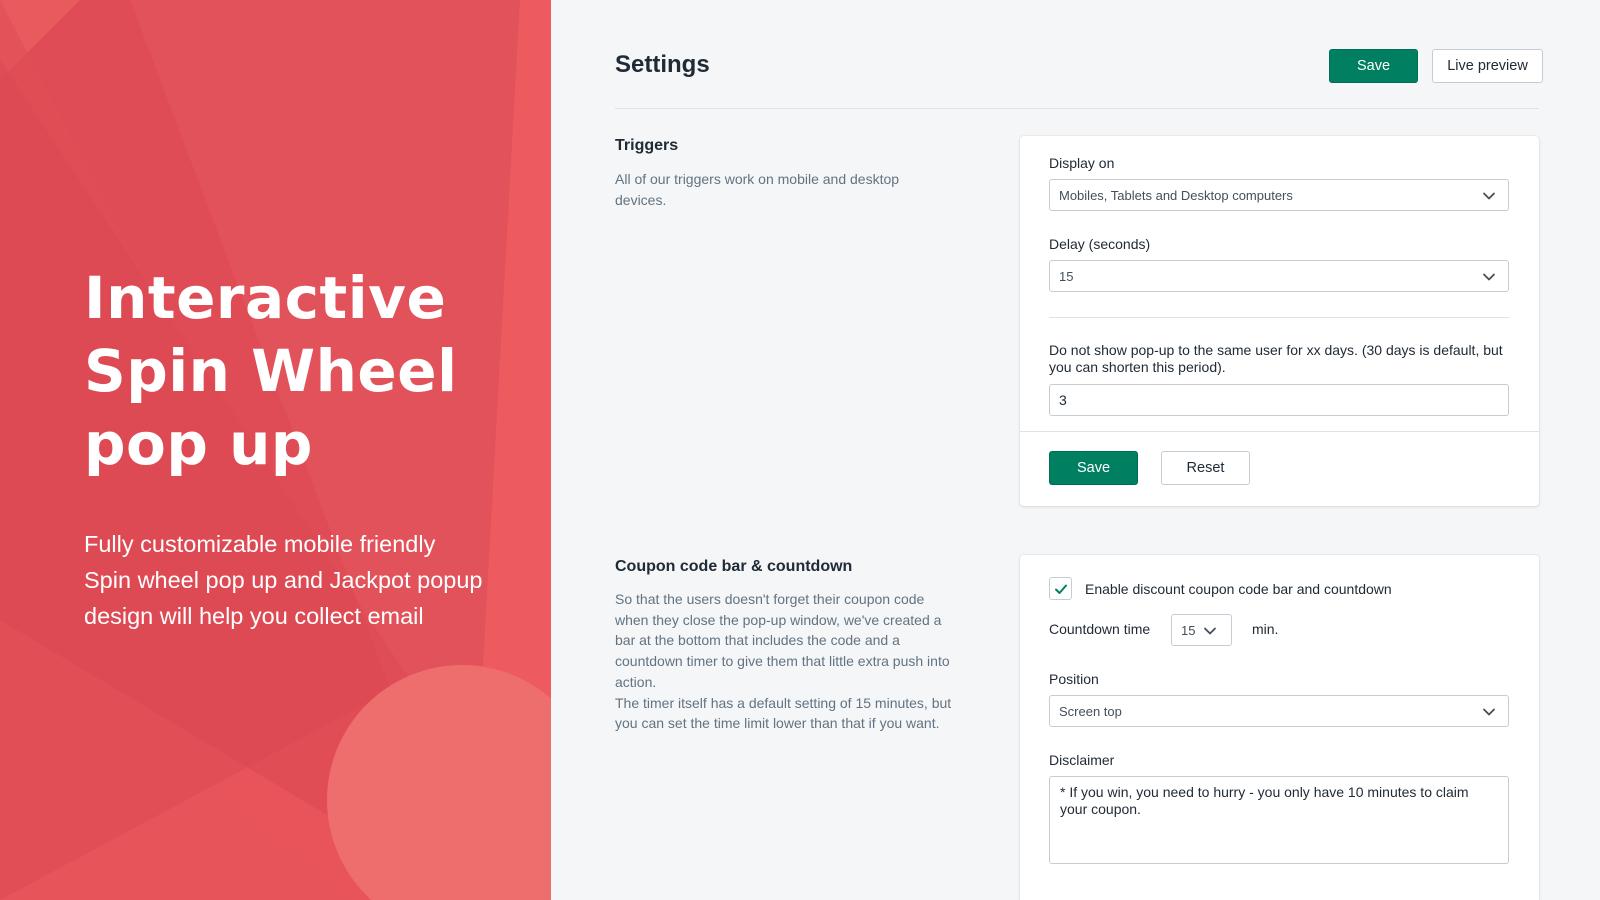 The image size is (1600, 900). I want to click on days-input: 3, so click(1279, 400).